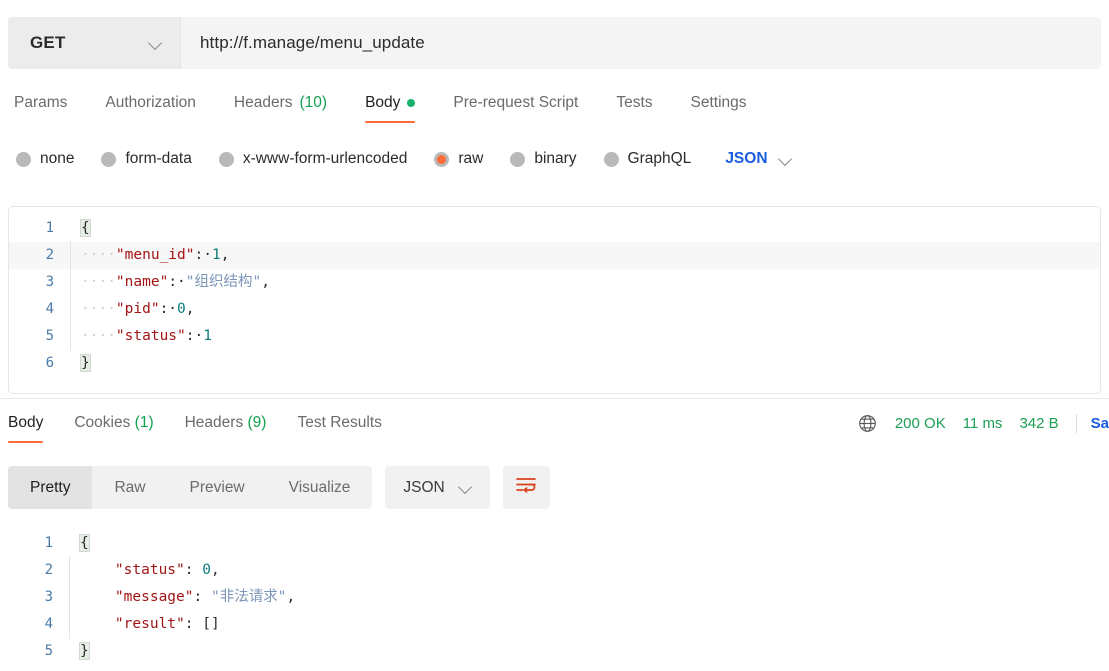 This screenshot has width=1109, height=671. I want to click on code-token: "name", so click(142, 282).